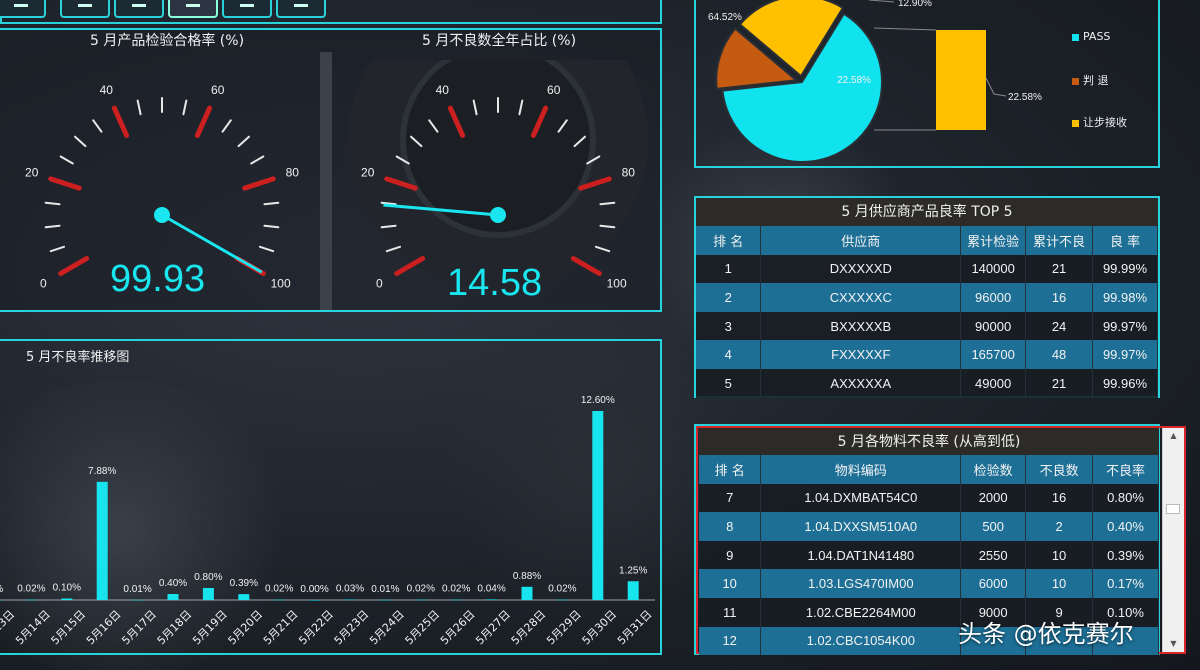  What do you see at coordinates (529, 628) in the screenshot?
I see `x-tick-label: 5月28日` at bounding box center [529, 628].